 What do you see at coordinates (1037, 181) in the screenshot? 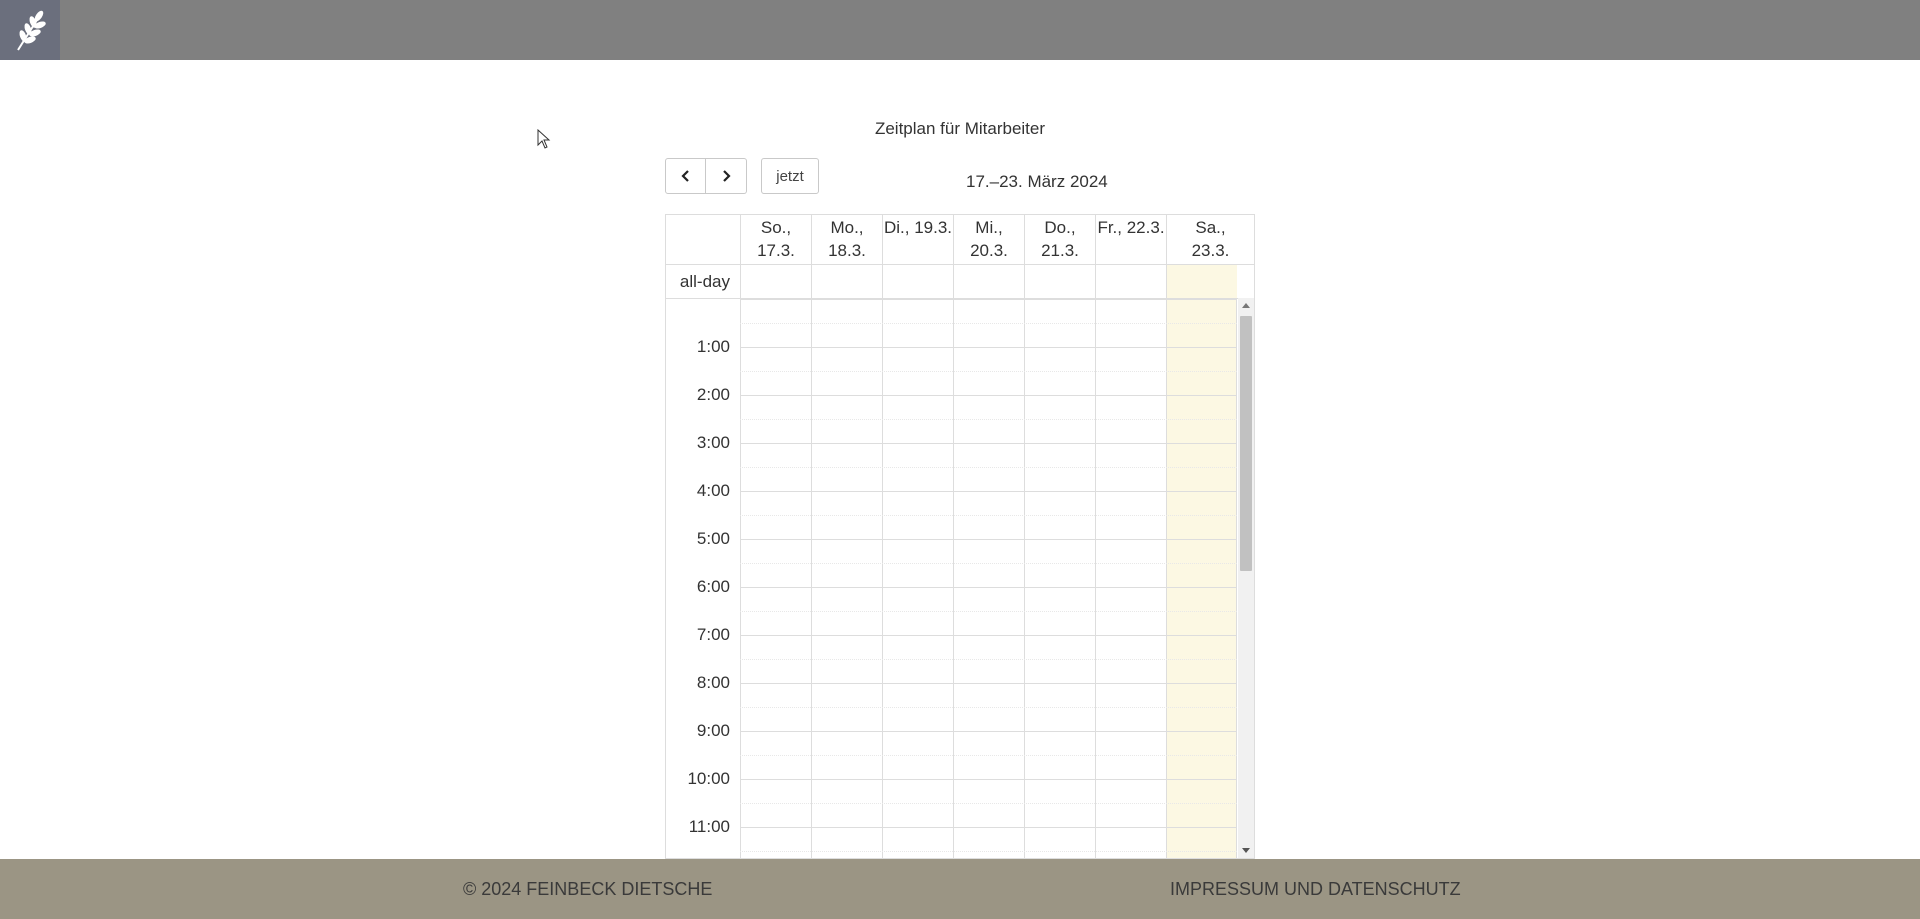
I see `date-range-title: 17.–23. März 2024` at bounding box center [1037, 181].